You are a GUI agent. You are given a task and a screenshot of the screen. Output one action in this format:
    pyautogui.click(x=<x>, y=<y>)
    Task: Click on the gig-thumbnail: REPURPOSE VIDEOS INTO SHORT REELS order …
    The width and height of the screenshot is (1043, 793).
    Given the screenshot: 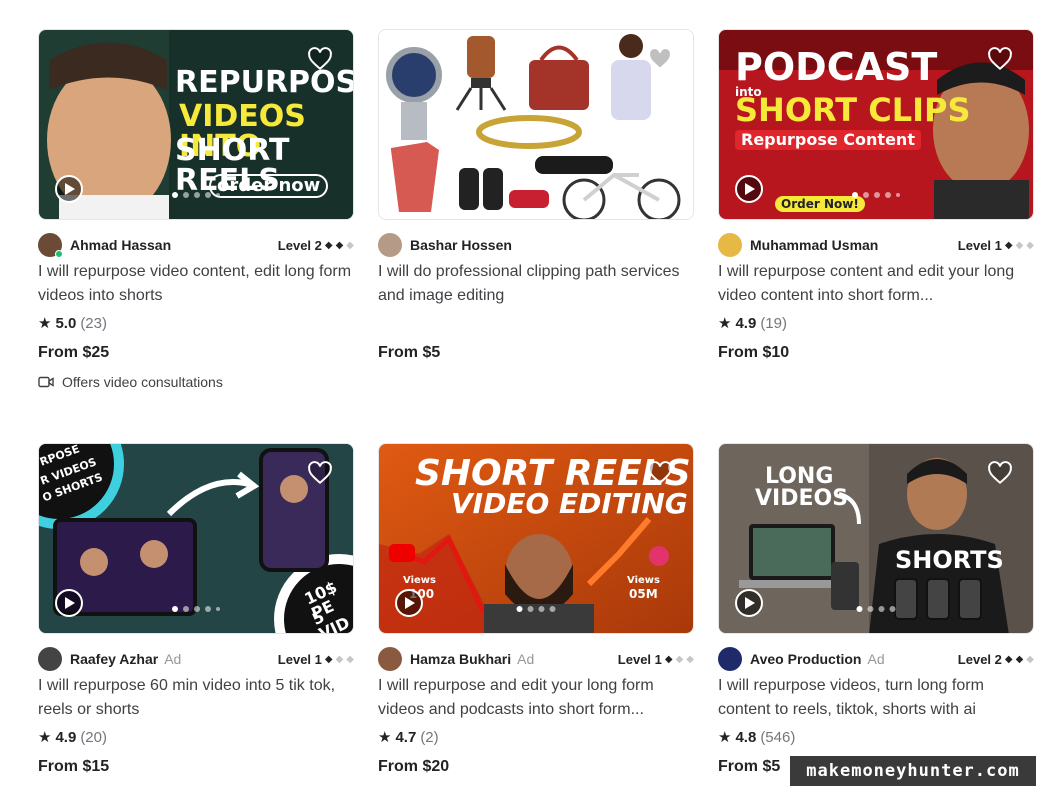 What is the action you would take?
    pyautogui.click(x=196, y=124)
    